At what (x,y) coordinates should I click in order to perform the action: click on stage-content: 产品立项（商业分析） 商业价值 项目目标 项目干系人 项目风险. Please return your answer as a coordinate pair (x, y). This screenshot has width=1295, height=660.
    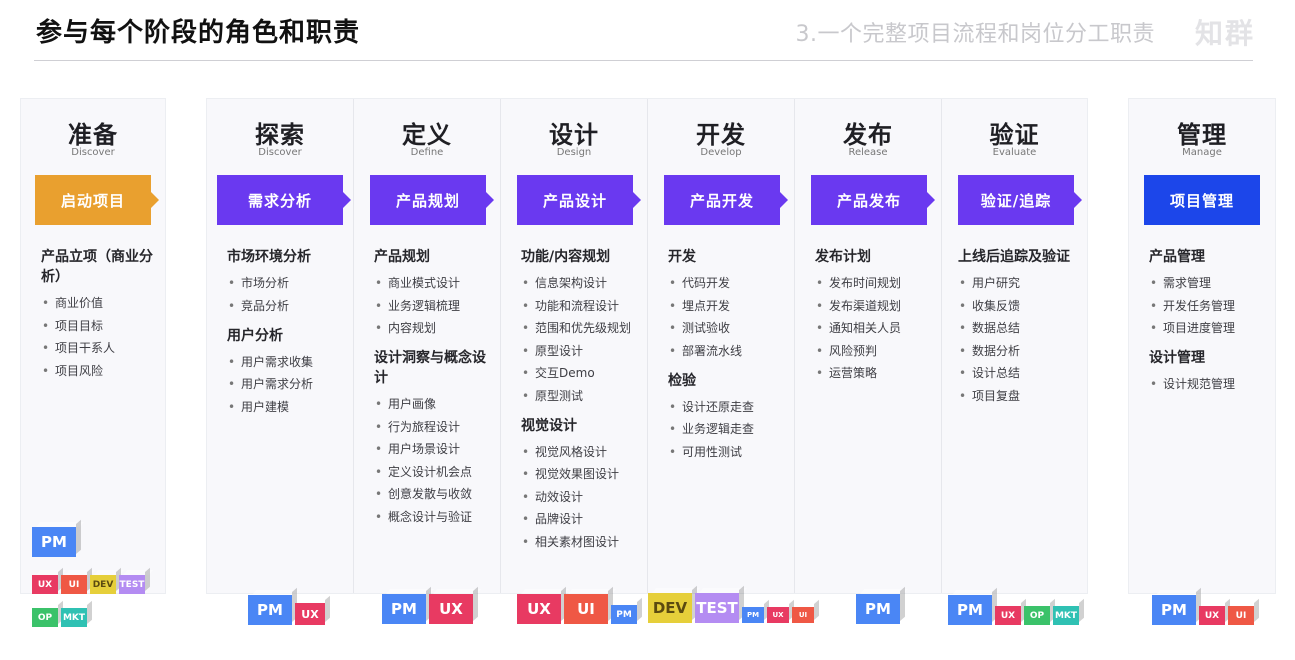
    Looking at the image, I should click on (97, 319).